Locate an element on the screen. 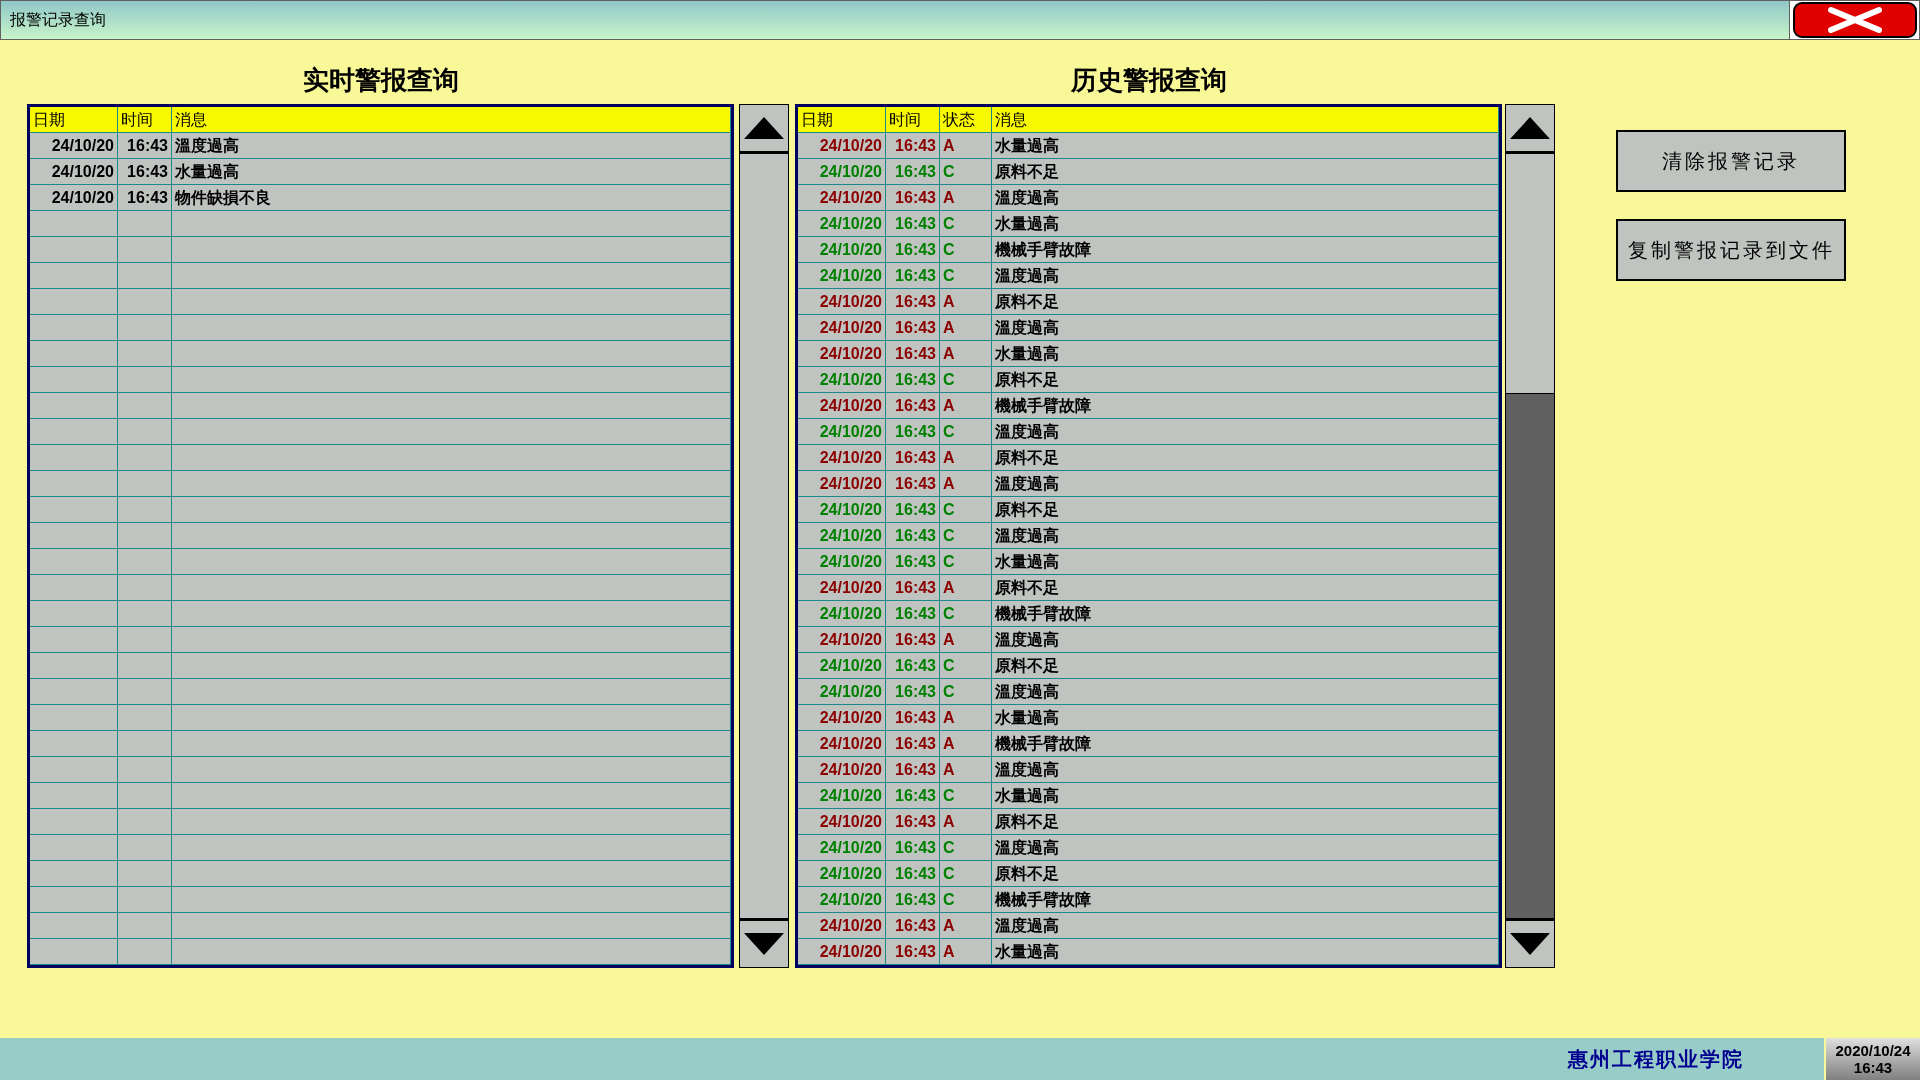 The width and height of the screenshot is (1920, 1080). close-icon is located at coordinates (1854, 20).